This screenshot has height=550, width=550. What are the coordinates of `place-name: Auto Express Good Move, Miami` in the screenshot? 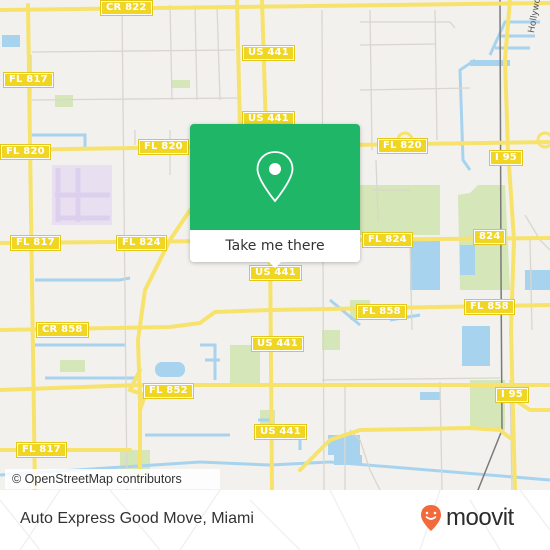 It's located at (137, 518).